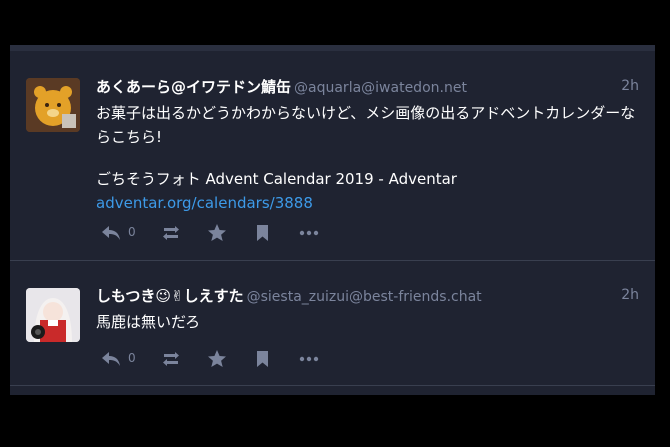 This screenshot has height=447, width=670. Describe the element at coordinates (193, 87) in the screenshot. I see `display-name: あくあーら@イワテドン鯖缶` at that location.